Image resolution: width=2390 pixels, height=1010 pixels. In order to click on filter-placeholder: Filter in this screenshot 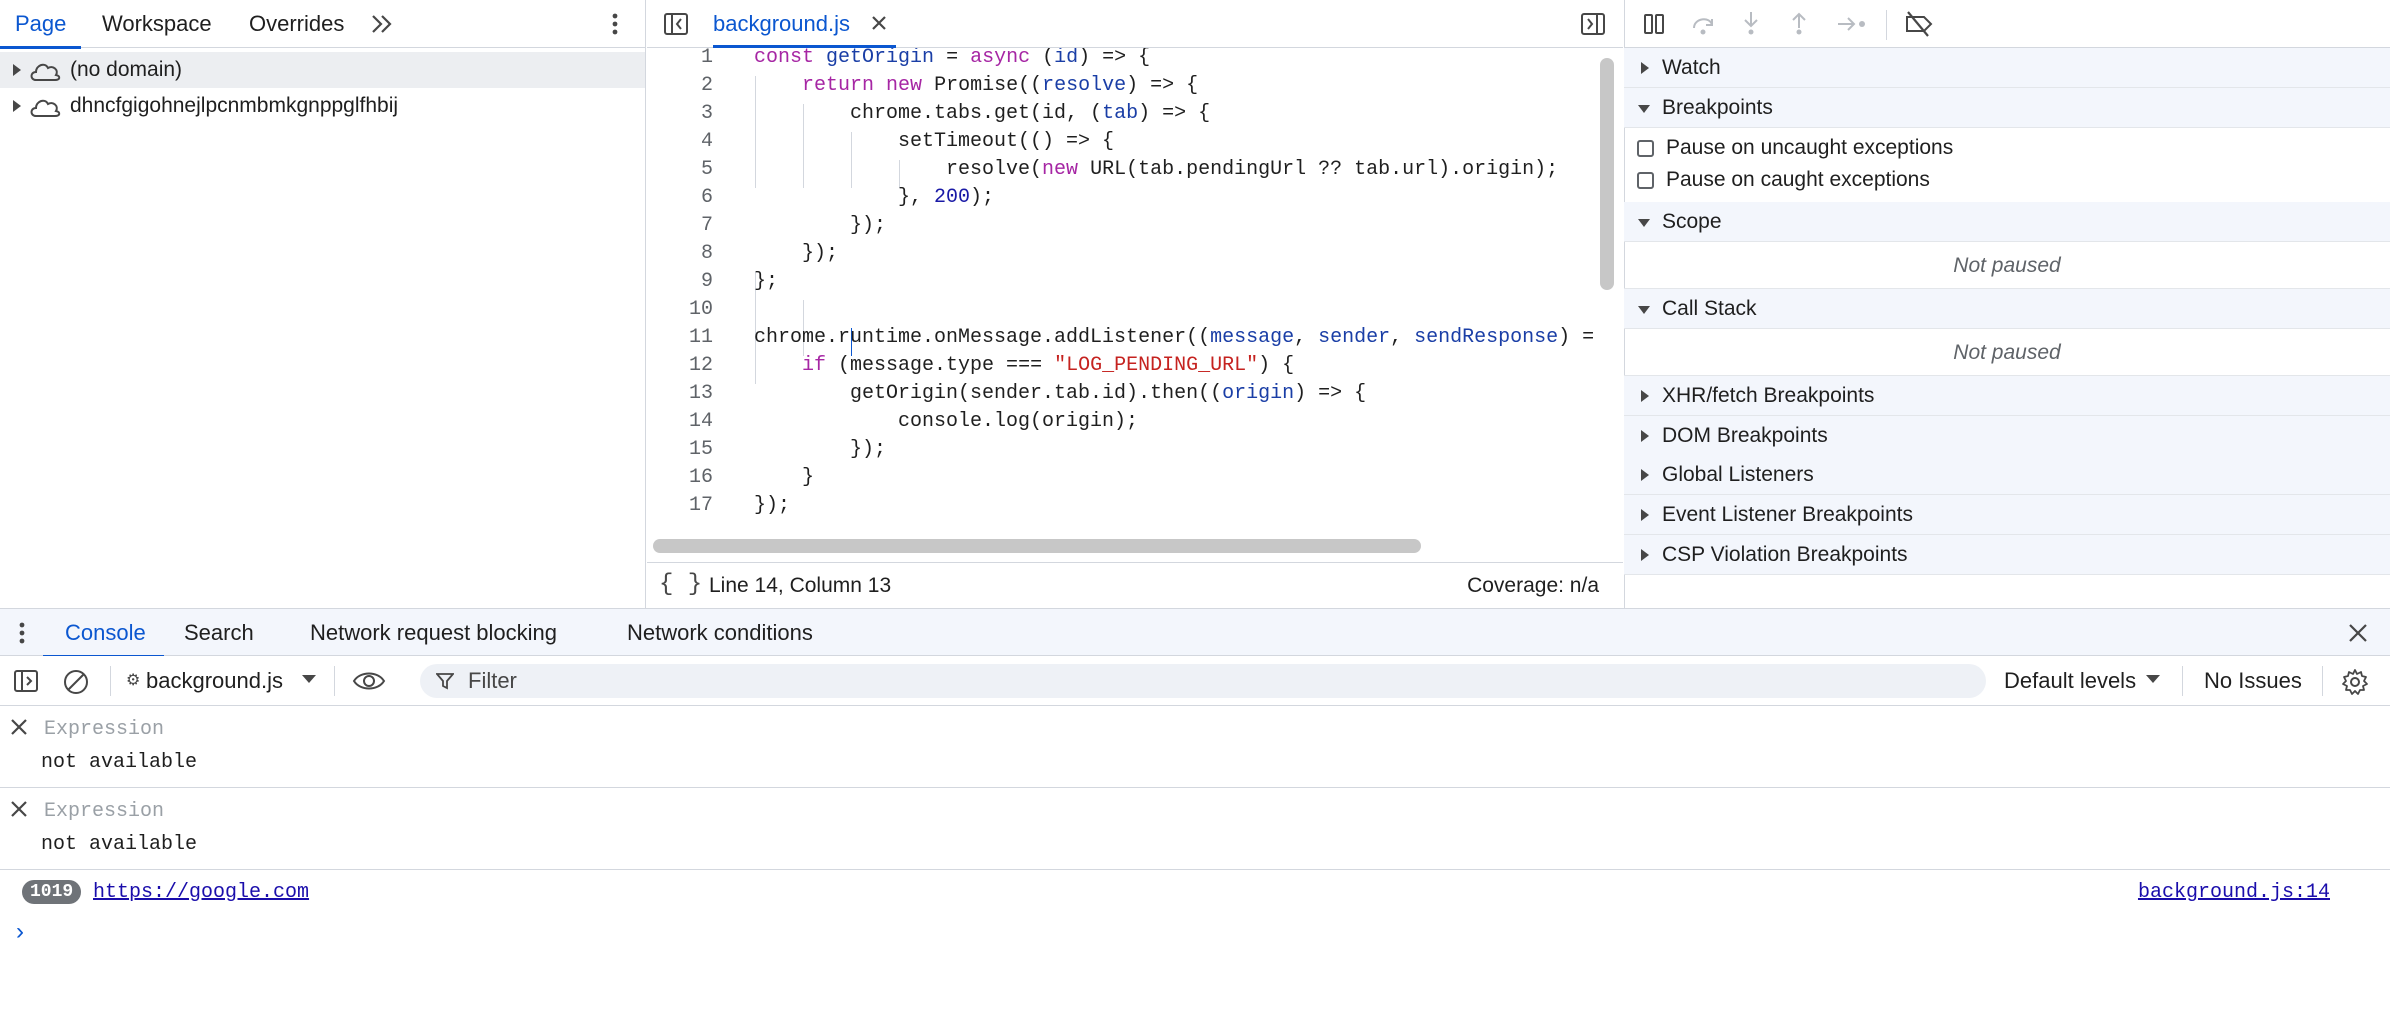, I will do `click(492, 680)`.